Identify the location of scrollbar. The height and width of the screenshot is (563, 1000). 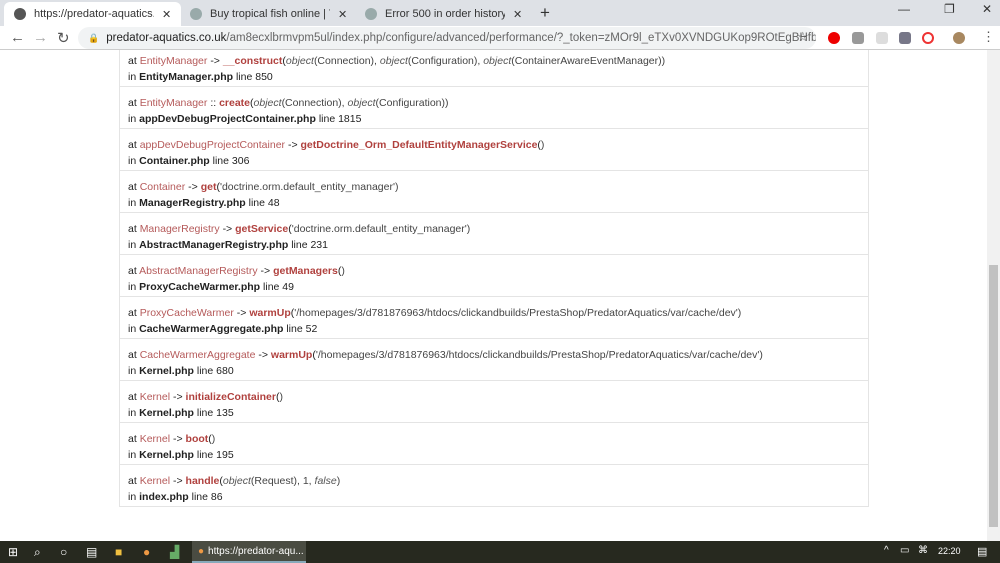
(993, 295).